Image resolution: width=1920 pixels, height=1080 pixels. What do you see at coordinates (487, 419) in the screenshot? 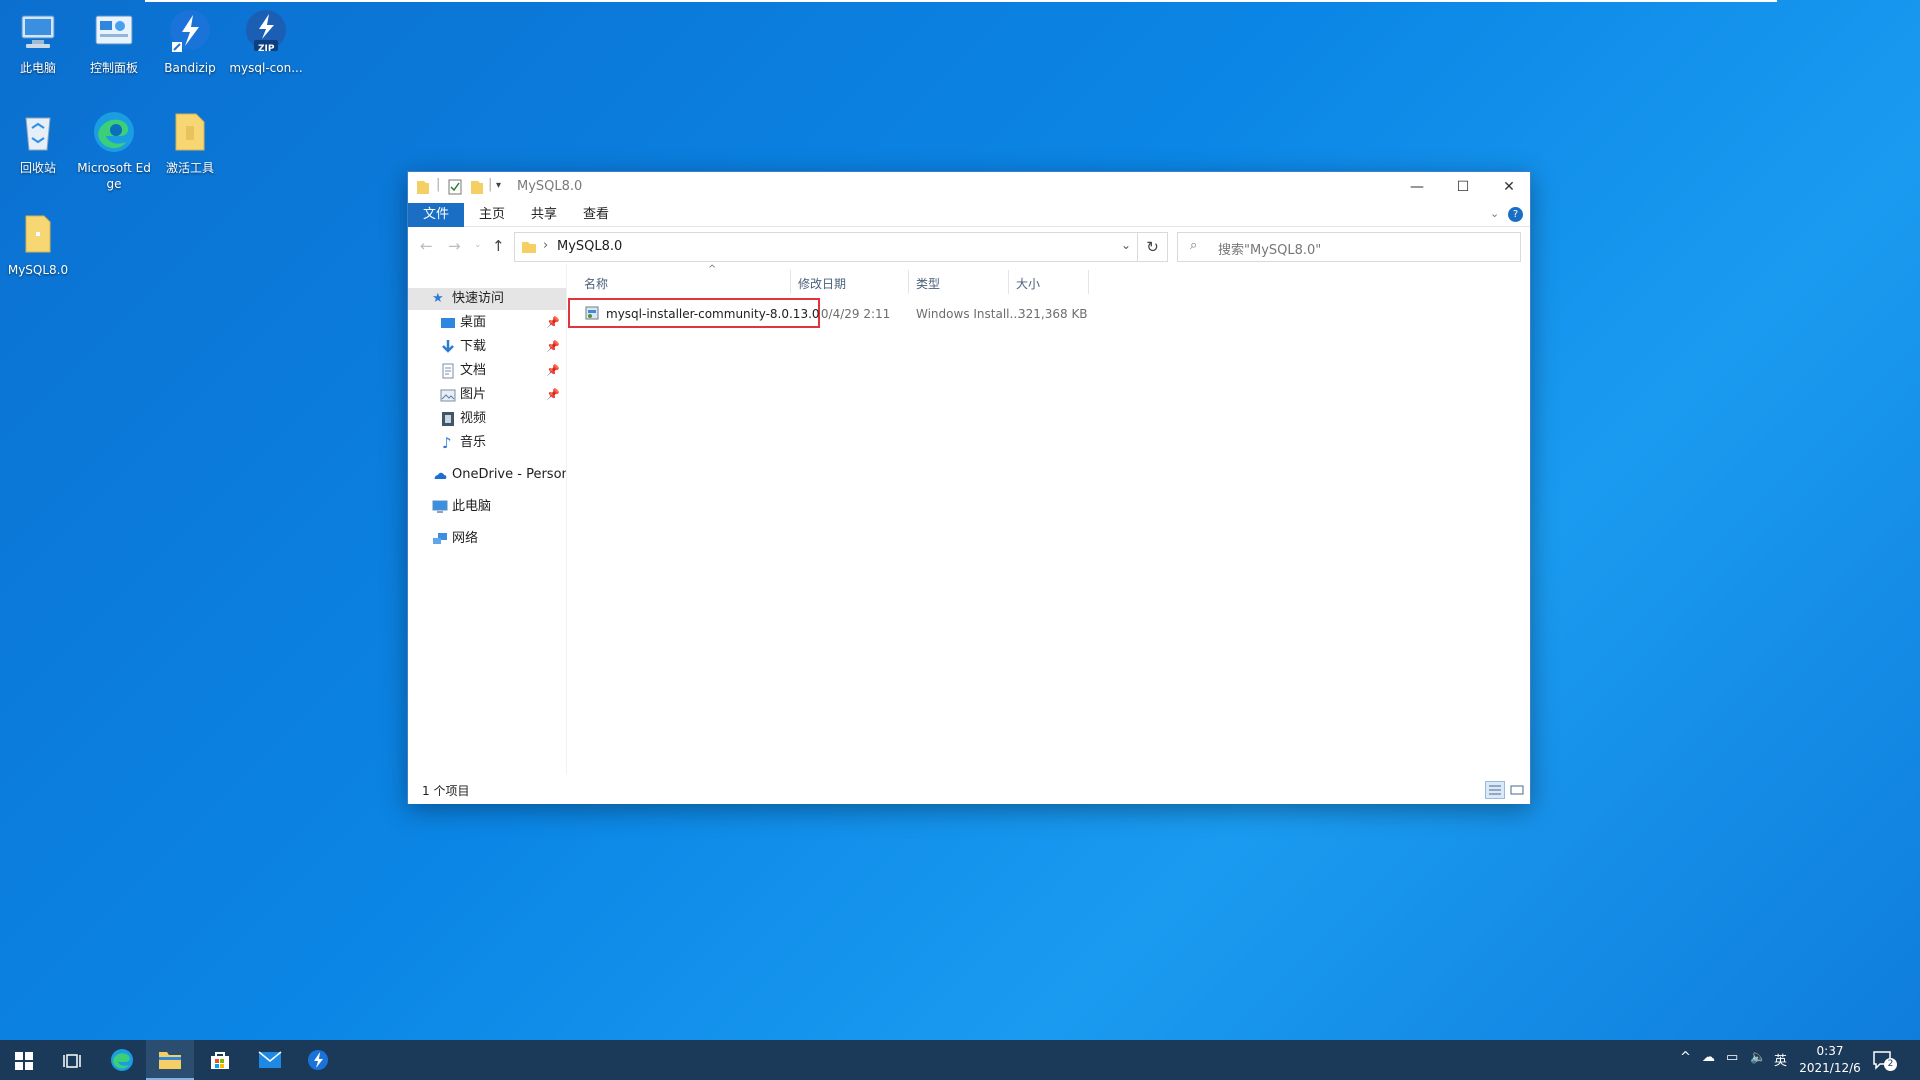
I see `nav-videos: 视频` at bounding box center [487, 419].